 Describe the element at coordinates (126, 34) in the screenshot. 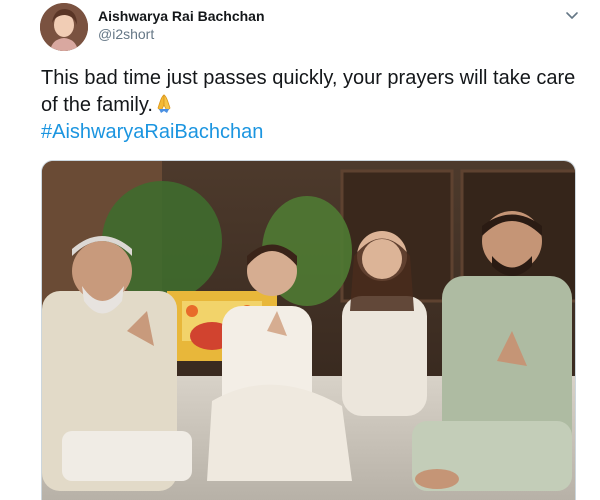

I see `author-handle: @i2short` at that location.